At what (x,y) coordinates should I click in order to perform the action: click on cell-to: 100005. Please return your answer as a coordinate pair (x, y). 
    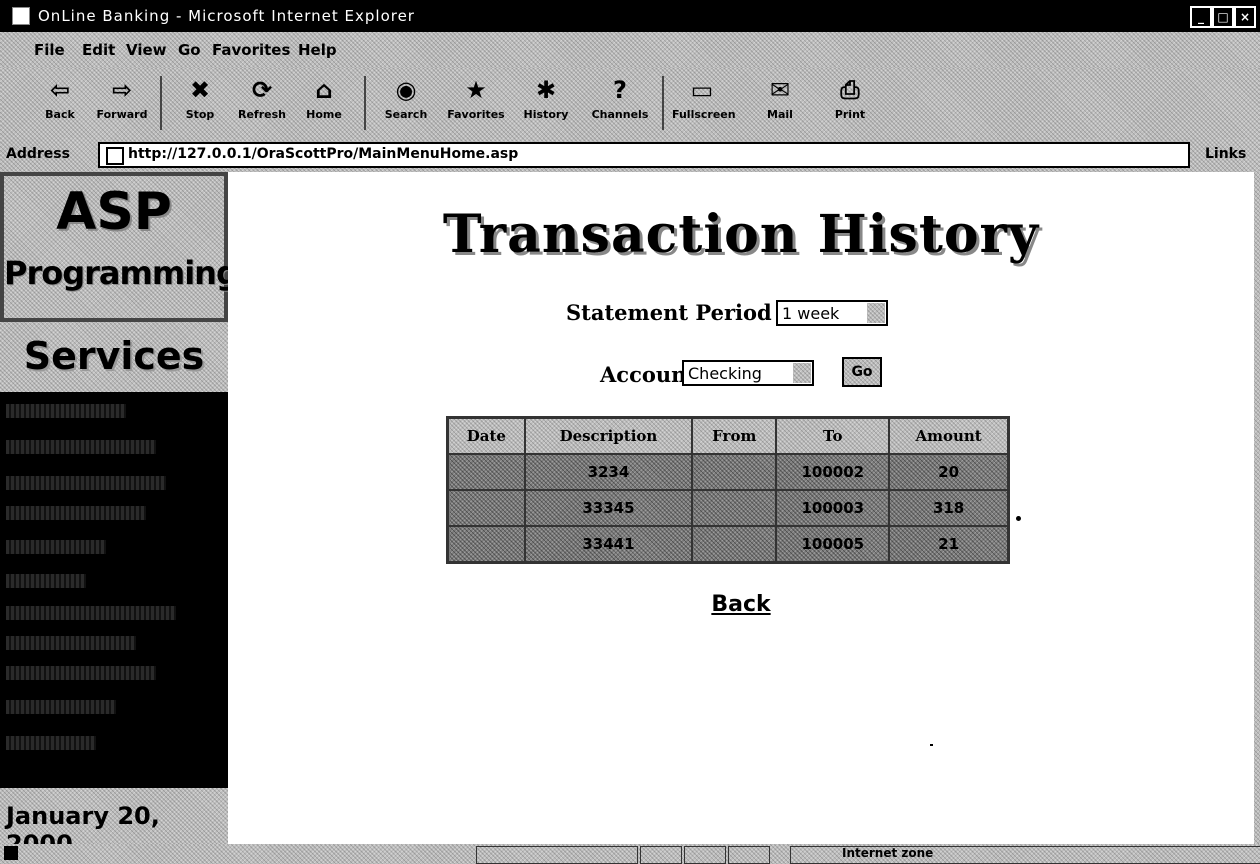
    Looking at the image, I should click on (833, 544).